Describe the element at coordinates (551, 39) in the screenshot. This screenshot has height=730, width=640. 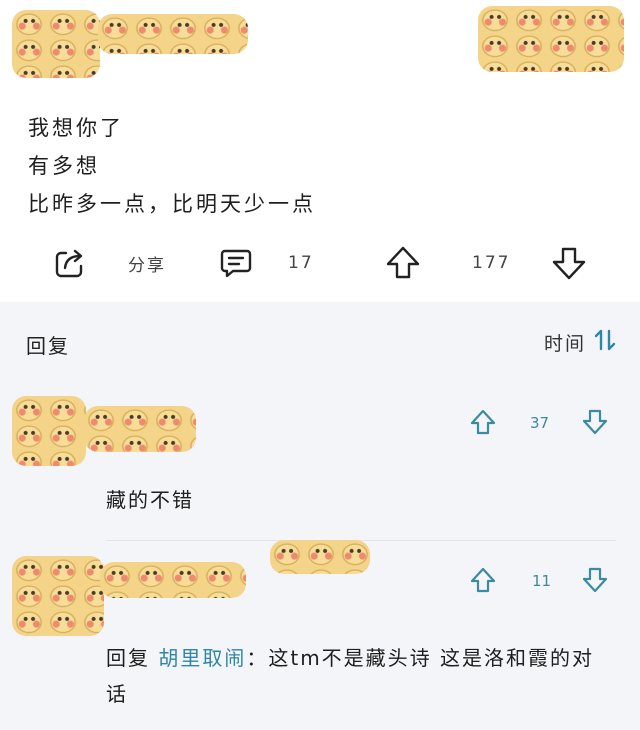
I see `badge-sticker-censored` at that location.